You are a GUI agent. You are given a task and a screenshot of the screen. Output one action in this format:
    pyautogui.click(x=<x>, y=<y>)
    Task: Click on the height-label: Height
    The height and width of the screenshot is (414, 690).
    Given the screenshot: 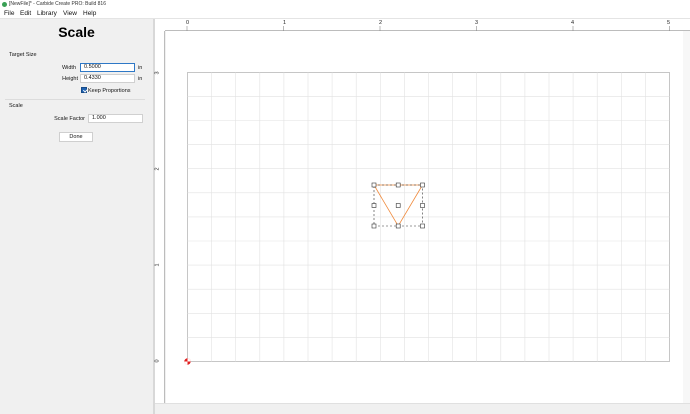 What is the action you would take?
    pyautogui.click(x=70, y=79)
    